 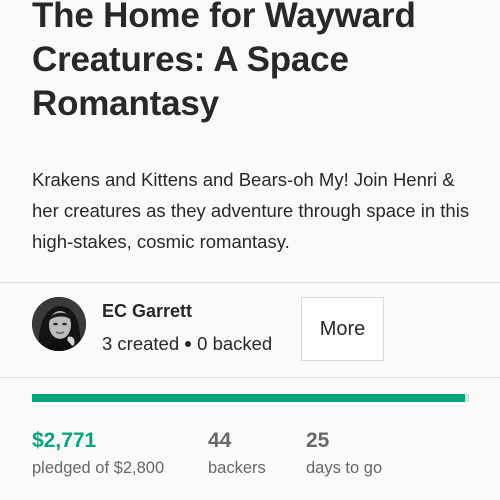 What do you see at coordinates (342, 329) in the screenshot?
I see `more-button: More` at bounding box center [342, 329].